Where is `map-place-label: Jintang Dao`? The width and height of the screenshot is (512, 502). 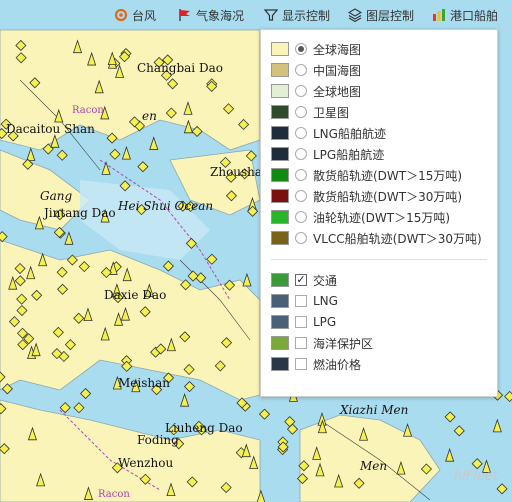 map-place-label: Jintang Dao is located at coordinates (79, 213).